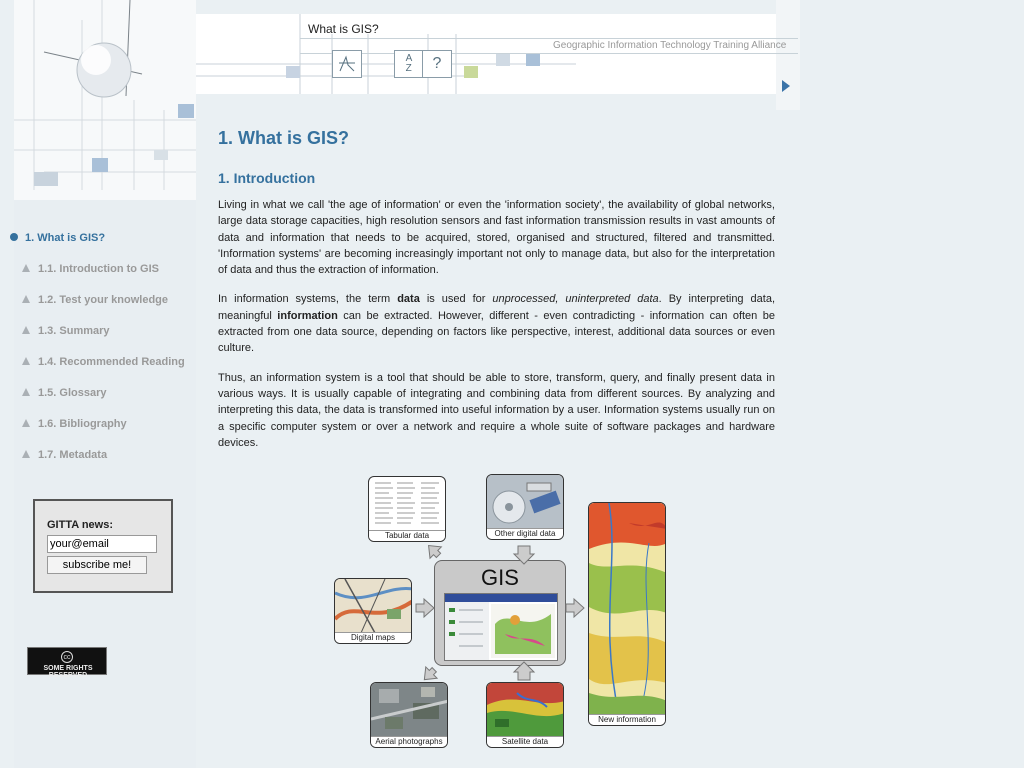  I want to click on license-badge: cc SOME RIGHTS RESERVED, so click(67, 663).